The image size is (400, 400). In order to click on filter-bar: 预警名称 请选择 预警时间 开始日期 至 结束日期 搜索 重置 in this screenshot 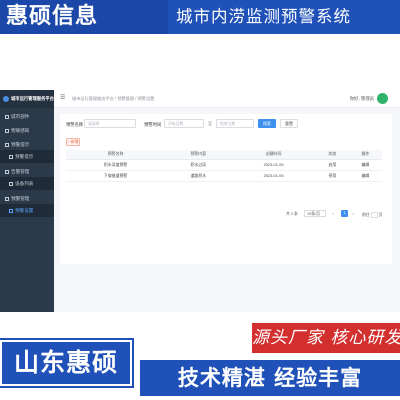, I will do `click(226, 125)`.